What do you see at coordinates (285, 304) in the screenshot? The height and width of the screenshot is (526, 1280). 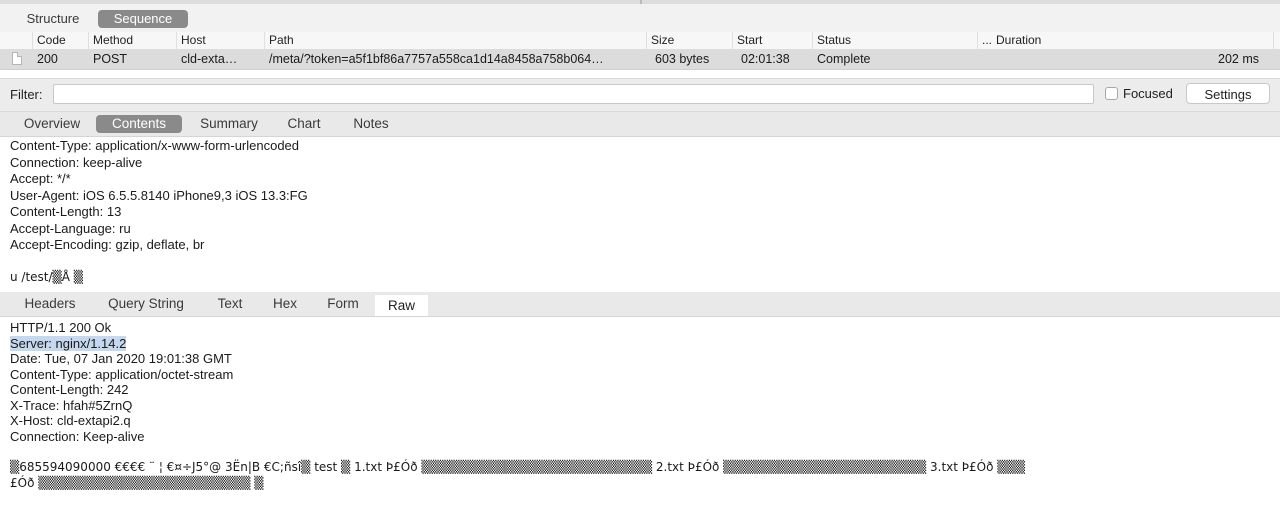 I see `tab-hex: Hex` at bounding box center [285, 304].